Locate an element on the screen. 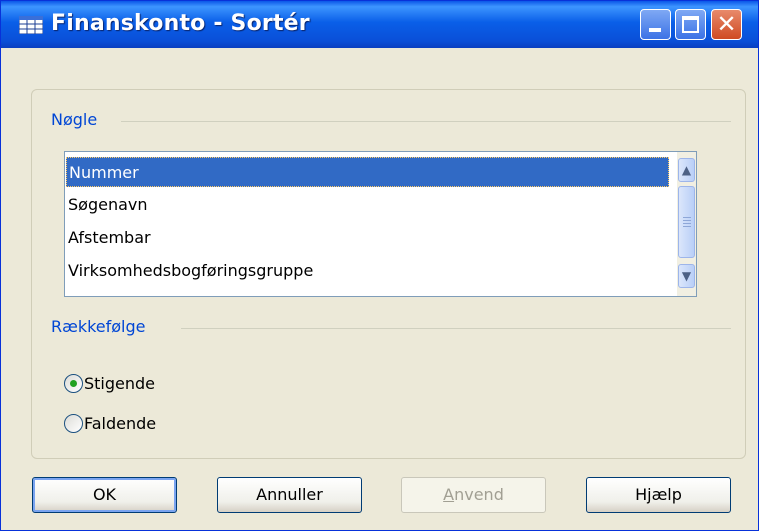 The height and width of the screenshot is (531, 759). close-icon: ✕ is located at coordinates (726, 24).